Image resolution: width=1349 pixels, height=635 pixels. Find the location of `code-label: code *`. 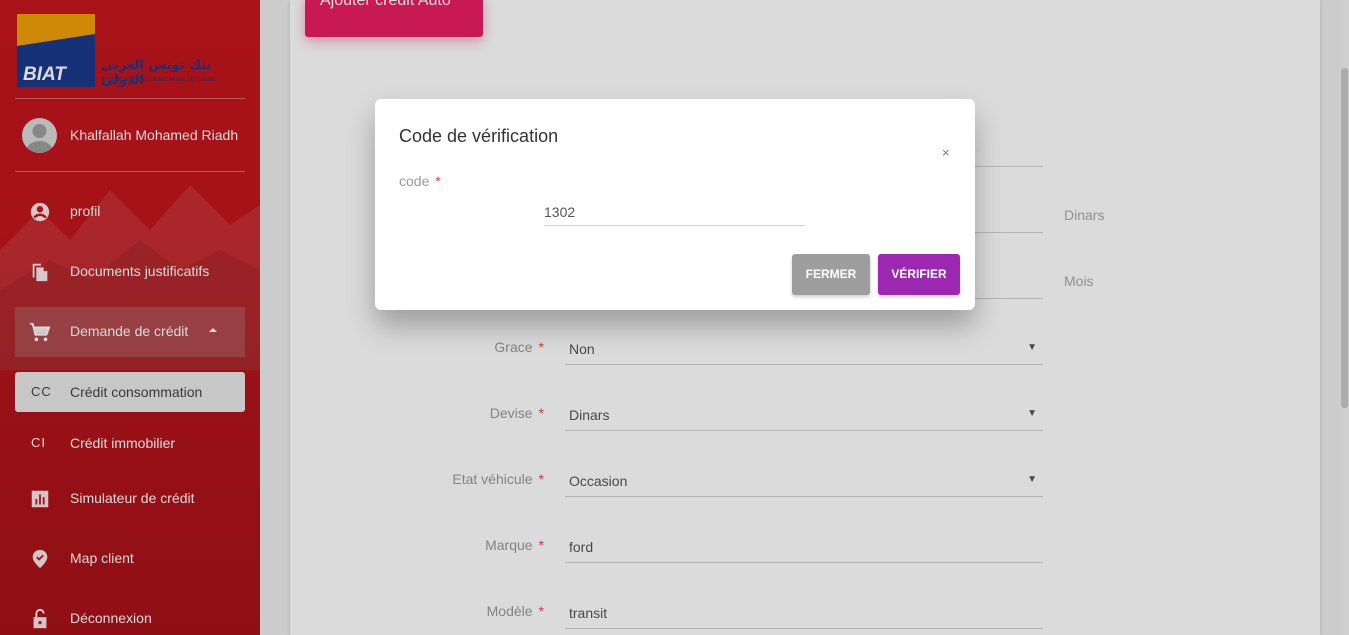

code-label: code * is located at coordinates (420, 181).